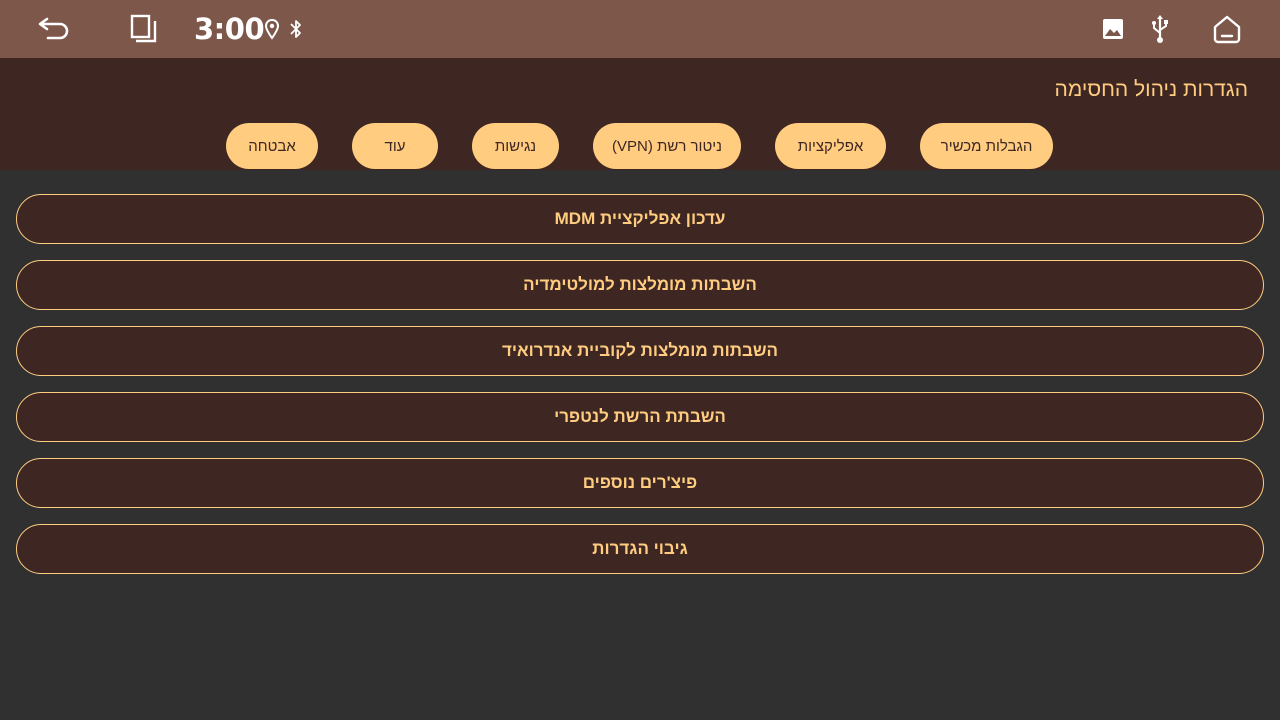 The width and height of the screenshot is (1280, 720). Describe the element at coordinates (640, 483) in the screenshot. I see `additional-features-button: פיצ'רים נוספים` at that location.